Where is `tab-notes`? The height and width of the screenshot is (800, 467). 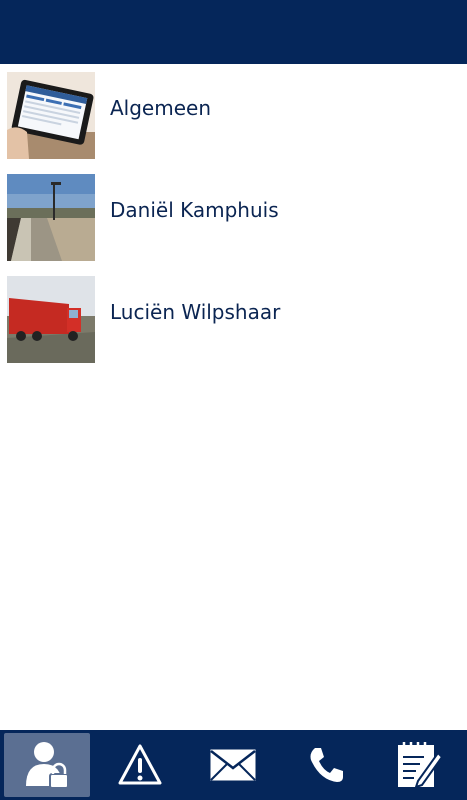 tab-notes is located at coordinates (418, 765).